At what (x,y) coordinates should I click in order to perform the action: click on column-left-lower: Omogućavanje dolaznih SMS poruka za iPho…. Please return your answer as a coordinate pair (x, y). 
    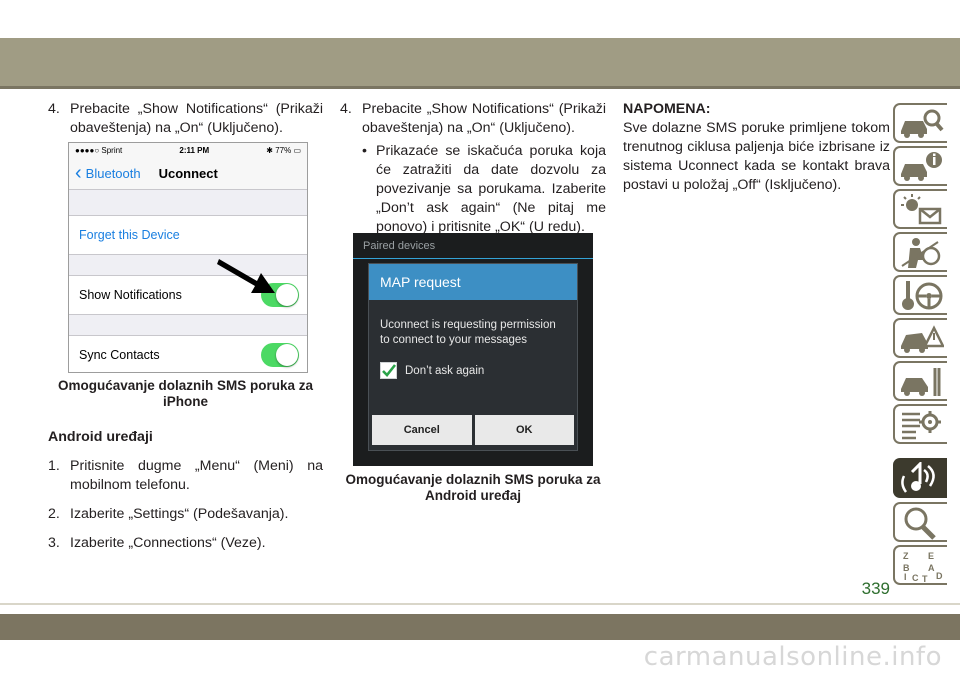
    Looking at the image, I should click on (185, 465).